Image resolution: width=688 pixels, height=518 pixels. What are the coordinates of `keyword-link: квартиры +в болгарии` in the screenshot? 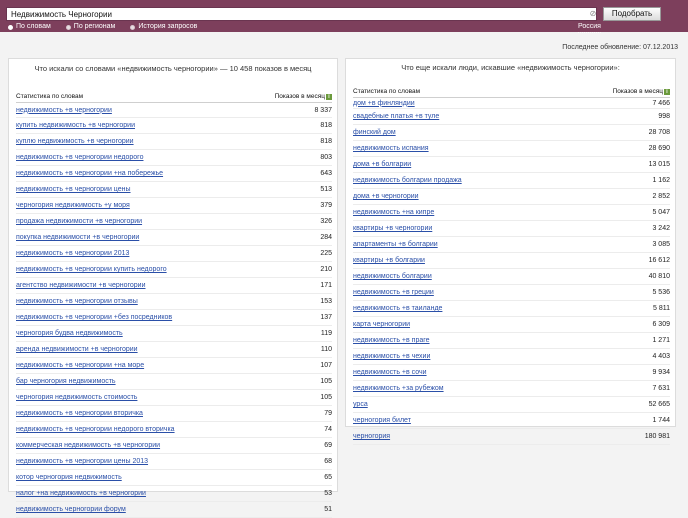 It's located at (389, 260).